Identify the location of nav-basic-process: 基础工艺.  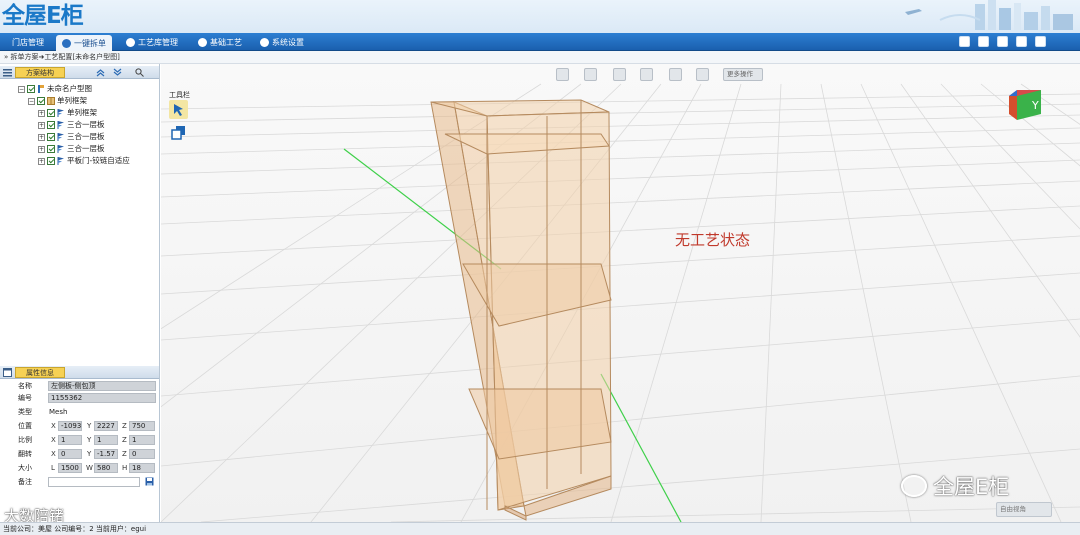
(220, 42).